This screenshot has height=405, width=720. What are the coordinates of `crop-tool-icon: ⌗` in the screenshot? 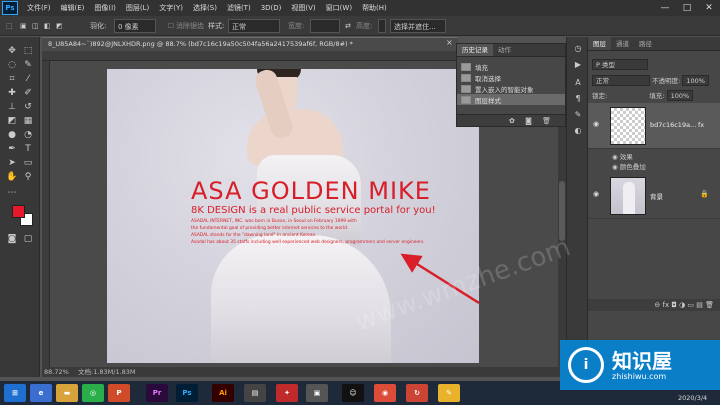 It's located at (12, 79).